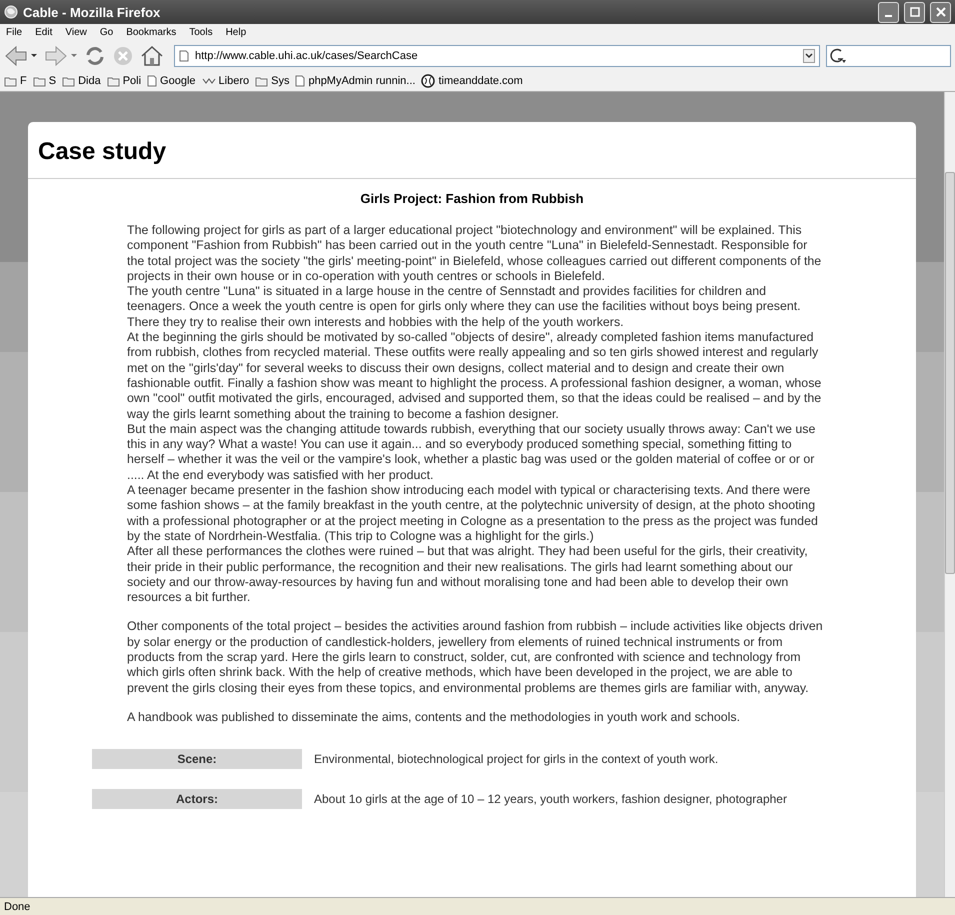 The image size is (955, 915). Describe the element at coordinates (92, 12) in the screenshot. I see `window-title: Cable - Mozilla Firefox` at that location.